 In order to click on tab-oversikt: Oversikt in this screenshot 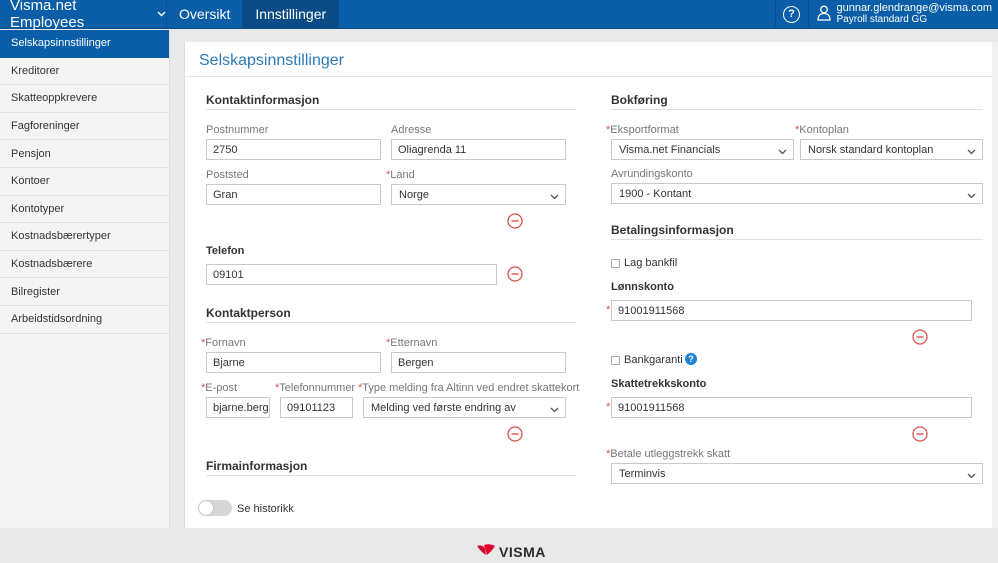, I will do `click(205, 14)`.